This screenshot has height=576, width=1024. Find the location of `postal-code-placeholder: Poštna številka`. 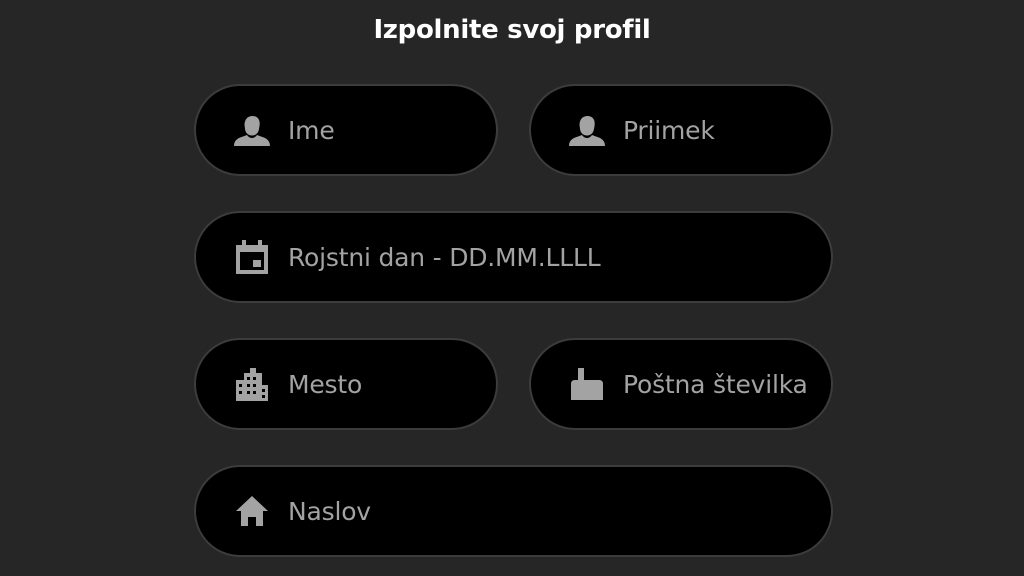

postal-code-placeholder: Poštna številka is located at coordinates (715, 384).